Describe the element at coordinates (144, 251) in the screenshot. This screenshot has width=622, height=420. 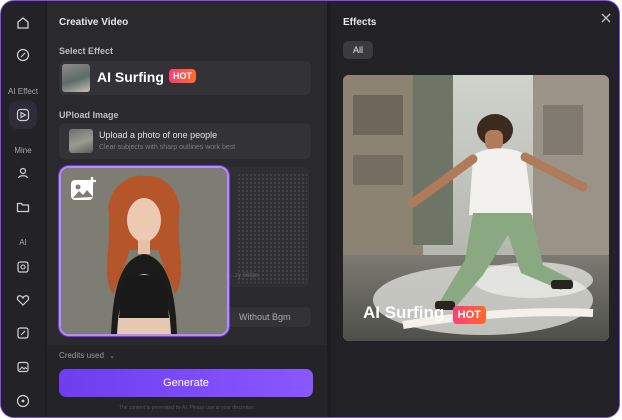
I see `uploaded-photo-preview` at that location.